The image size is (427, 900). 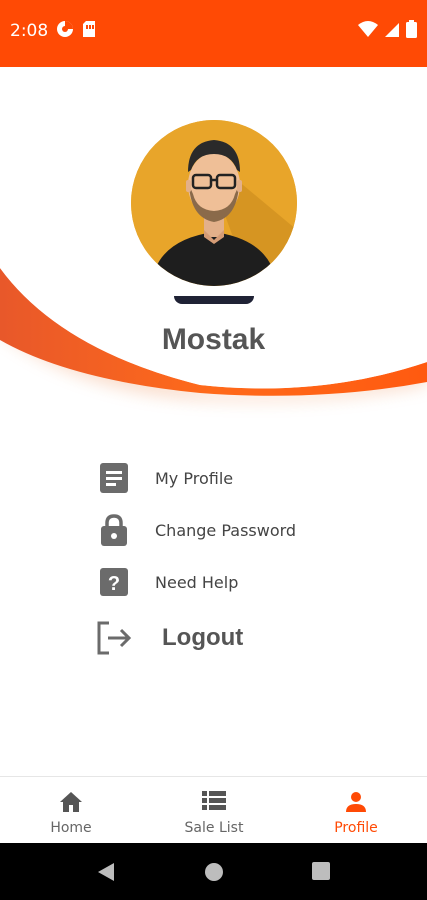 I want to click on menu-item-change-password: Change Password, so click(x=195, y=530).